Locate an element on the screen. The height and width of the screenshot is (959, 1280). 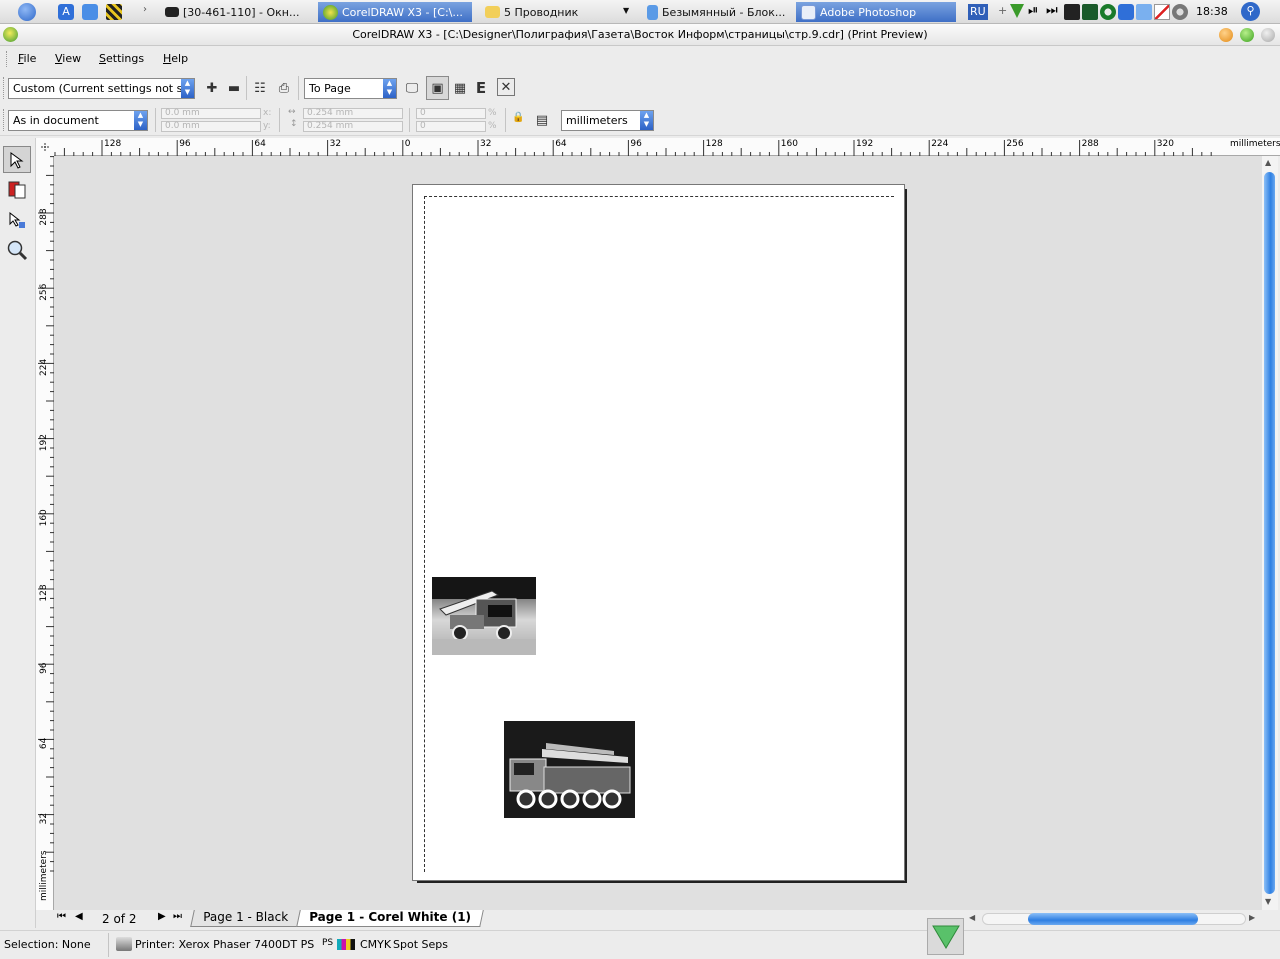
vertical-ruler: 288 256 224 192 160 128 96 64 32 millimeters is located at coordinates (45, 533).